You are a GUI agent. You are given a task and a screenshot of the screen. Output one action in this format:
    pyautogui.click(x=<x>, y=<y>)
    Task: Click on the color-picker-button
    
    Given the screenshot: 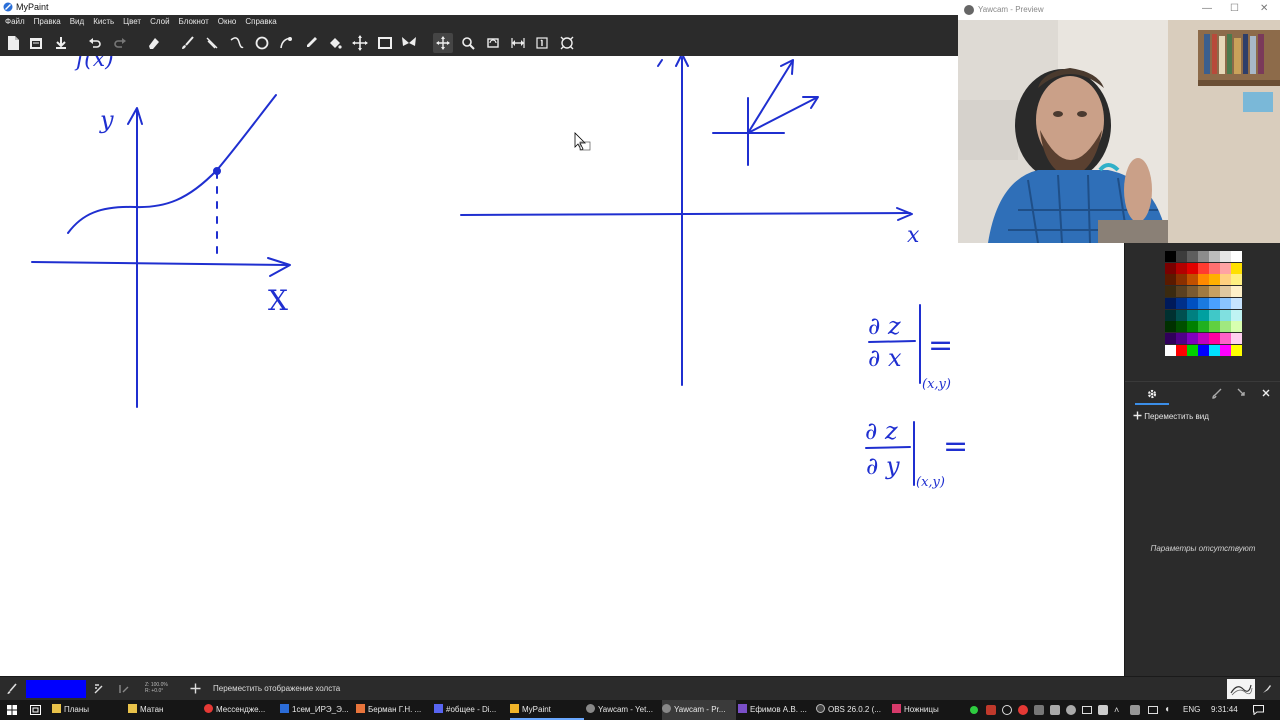 What is the action you would take?
    pyautogui.click(x=311, y=43)
    